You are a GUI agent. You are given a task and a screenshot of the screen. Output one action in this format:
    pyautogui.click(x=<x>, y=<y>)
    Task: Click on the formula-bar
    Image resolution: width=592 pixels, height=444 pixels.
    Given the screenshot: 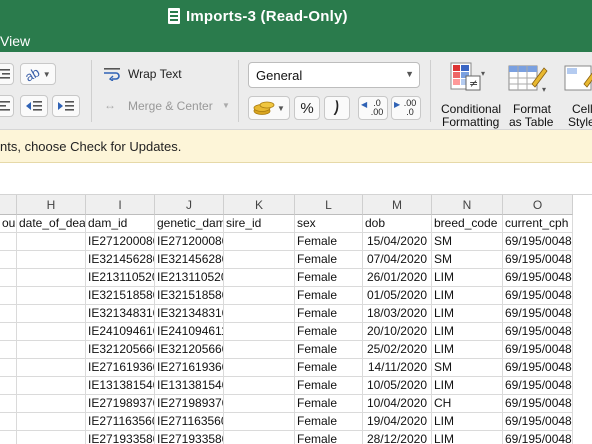 What is the action you would take?
    pyautogui.click(x=296, y=179)
    